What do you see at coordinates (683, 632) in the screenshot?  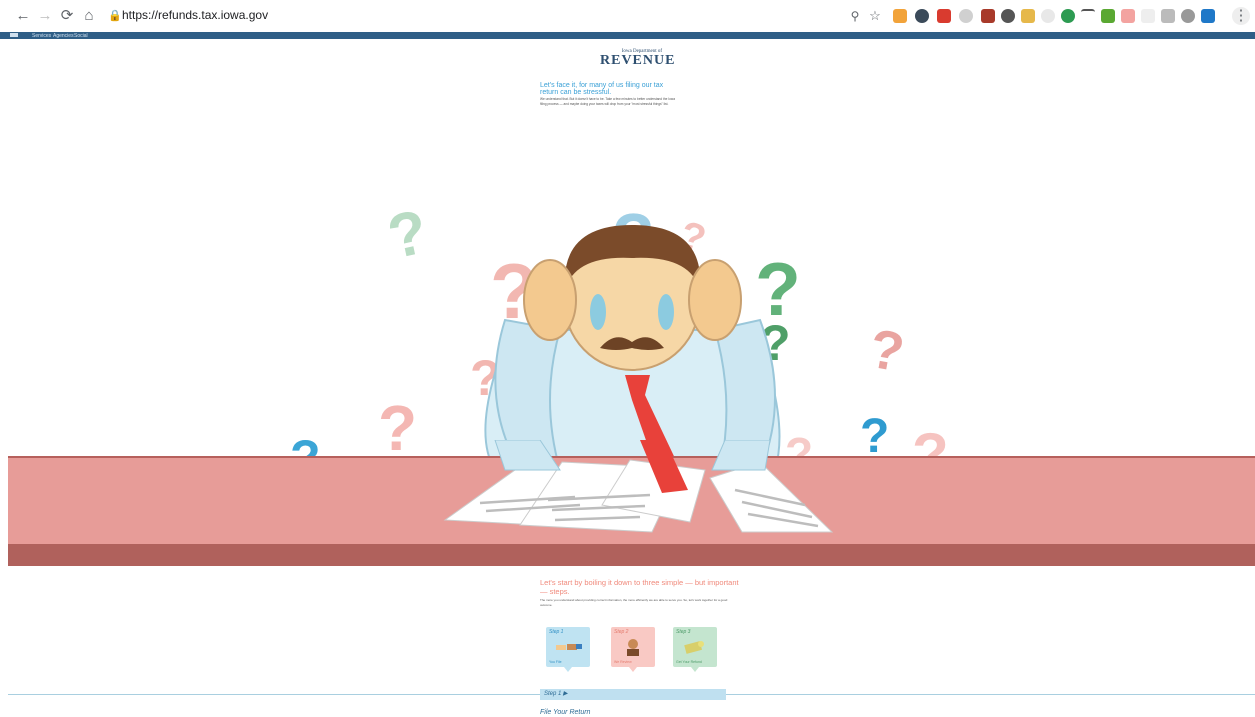 I see `step-card-label: Step 3` at bounding box center [683, 632].